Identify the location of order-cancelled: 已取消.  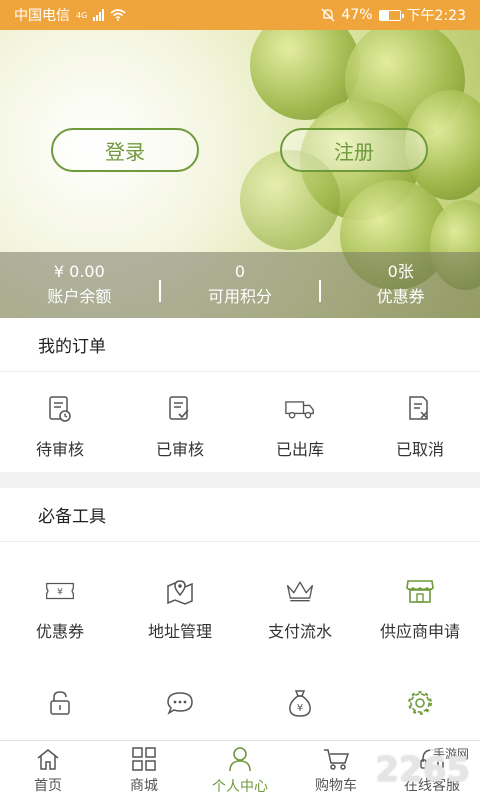
(420, 427).